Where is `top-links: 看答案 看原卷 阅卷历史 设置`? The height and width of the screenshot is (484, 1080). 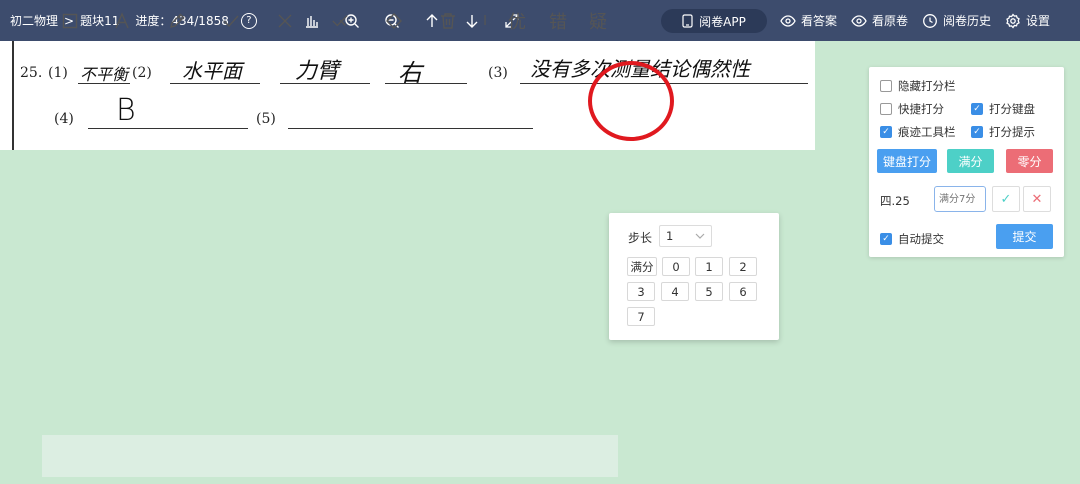 top-links: 看答案 看原卷 阅卷历史 设置 is located at coordinates (915, 20).